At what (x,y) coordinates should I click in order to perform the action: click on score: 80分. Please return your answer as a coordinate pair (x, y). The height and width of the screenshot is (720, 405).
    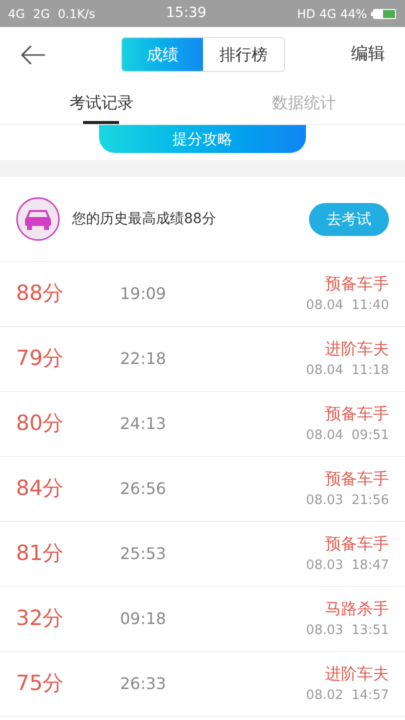
    Looking at the image, I should click on (40, 424).